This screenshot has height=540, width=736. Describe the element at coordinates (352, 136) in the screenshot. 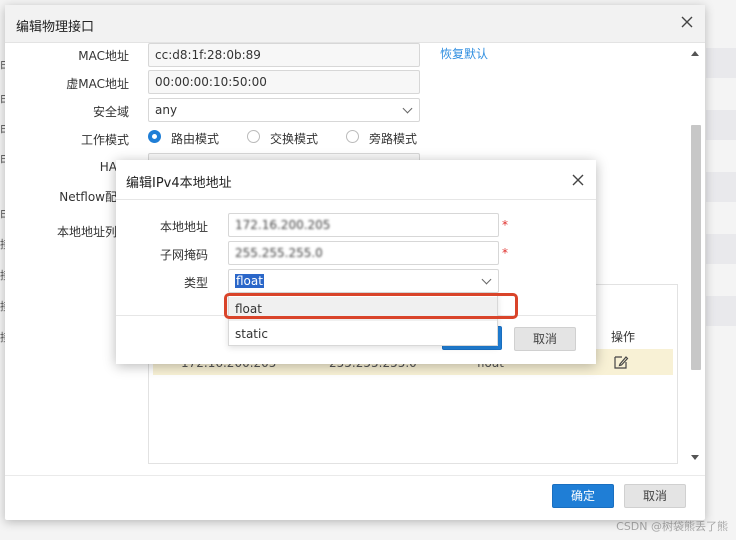

I see `bypass-mode-radio` at that location.